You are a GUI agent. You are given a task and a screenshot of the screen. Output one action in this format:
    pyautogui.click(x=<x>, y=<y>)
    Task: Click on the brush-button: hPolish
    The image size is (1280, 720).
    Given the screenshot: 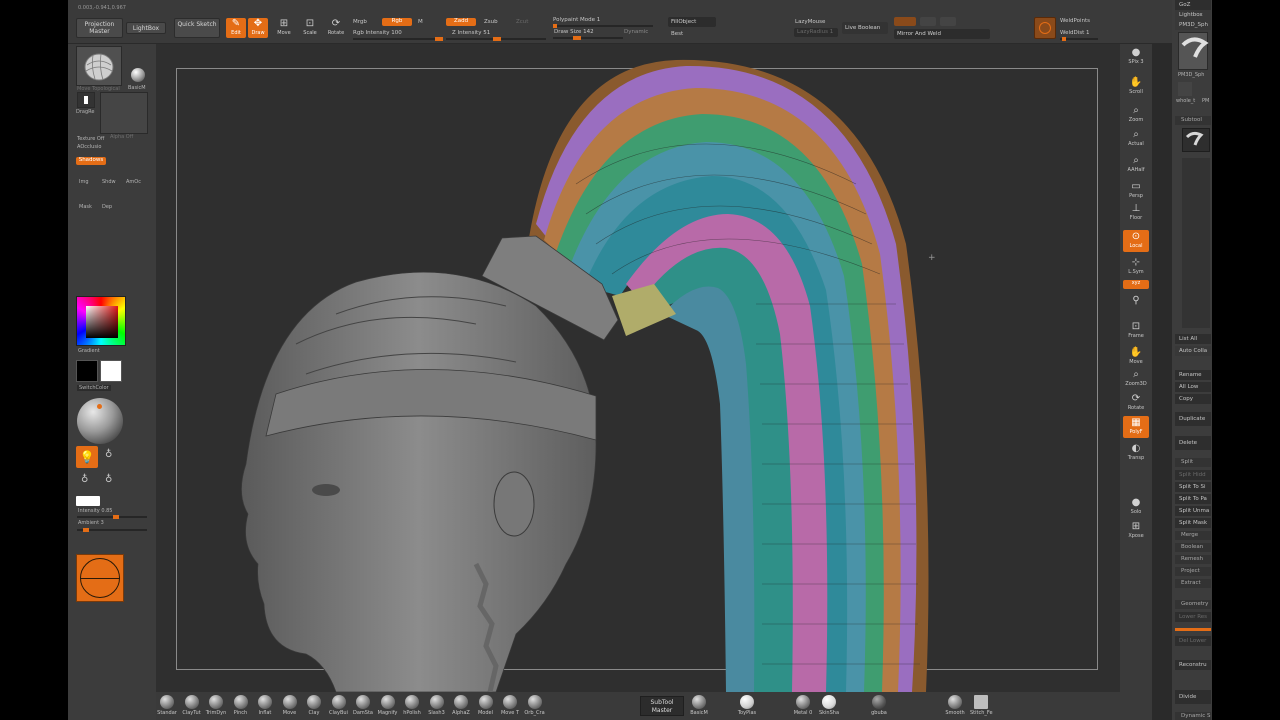 What is the action you would take?
    pyautogui.click(x=412, y=705)
    